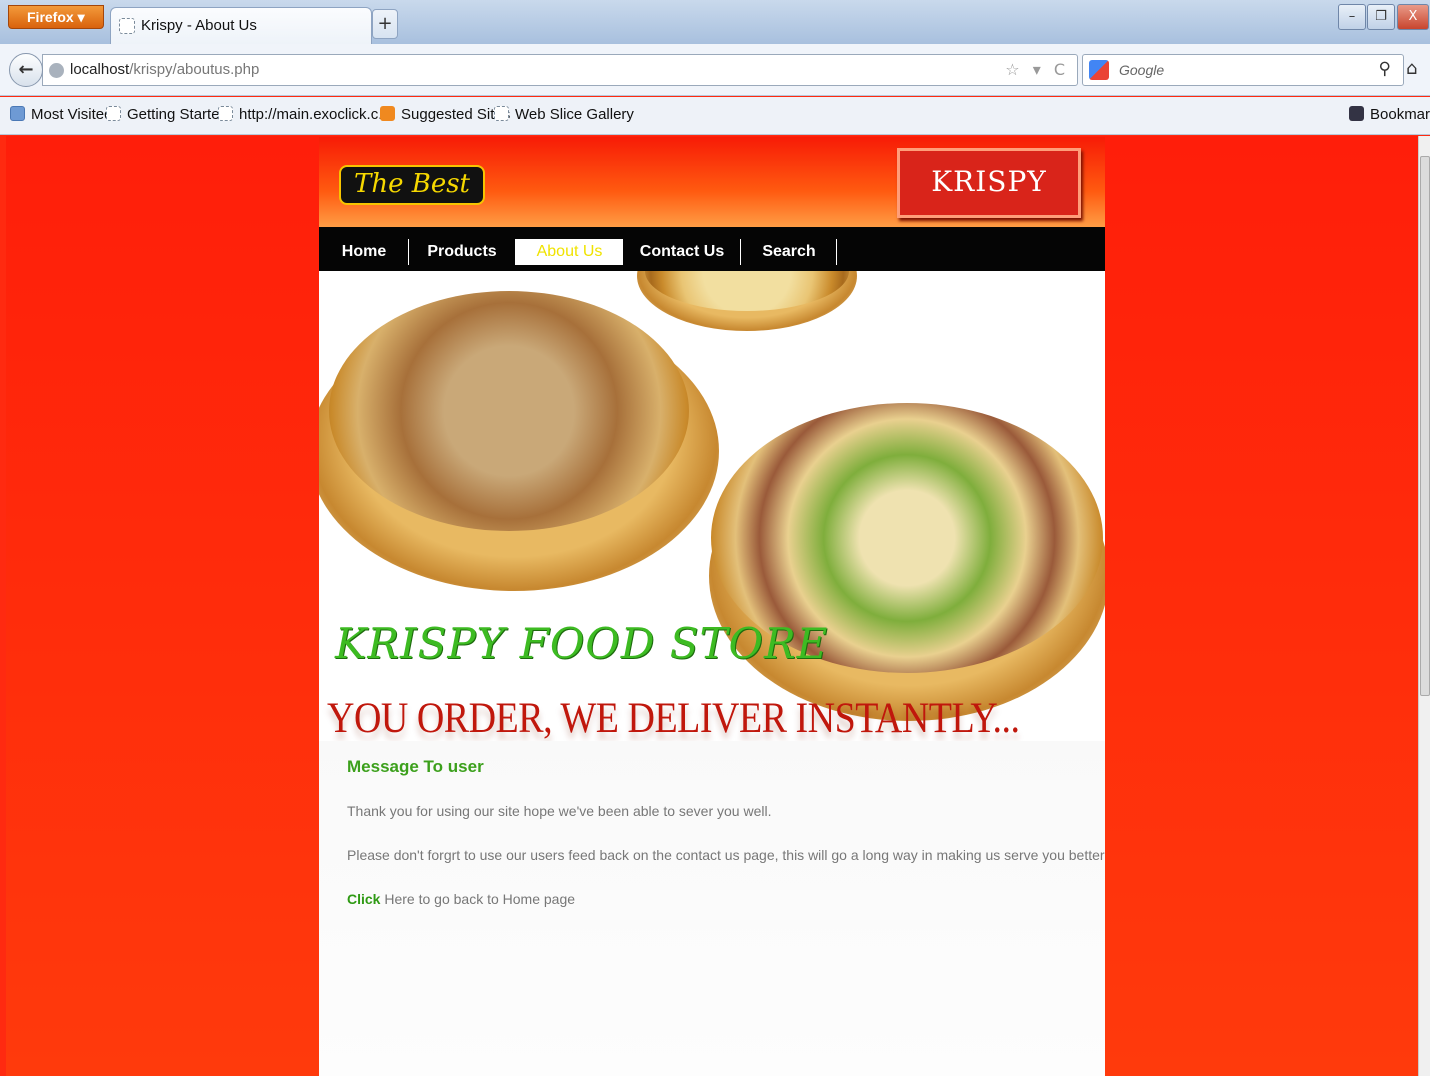 This screenshot has width=1430, height=1076. Describe the element at coordinates (194, 69) in the screenshot. I see `url-path: /krispy/aboutus.php` at that location.